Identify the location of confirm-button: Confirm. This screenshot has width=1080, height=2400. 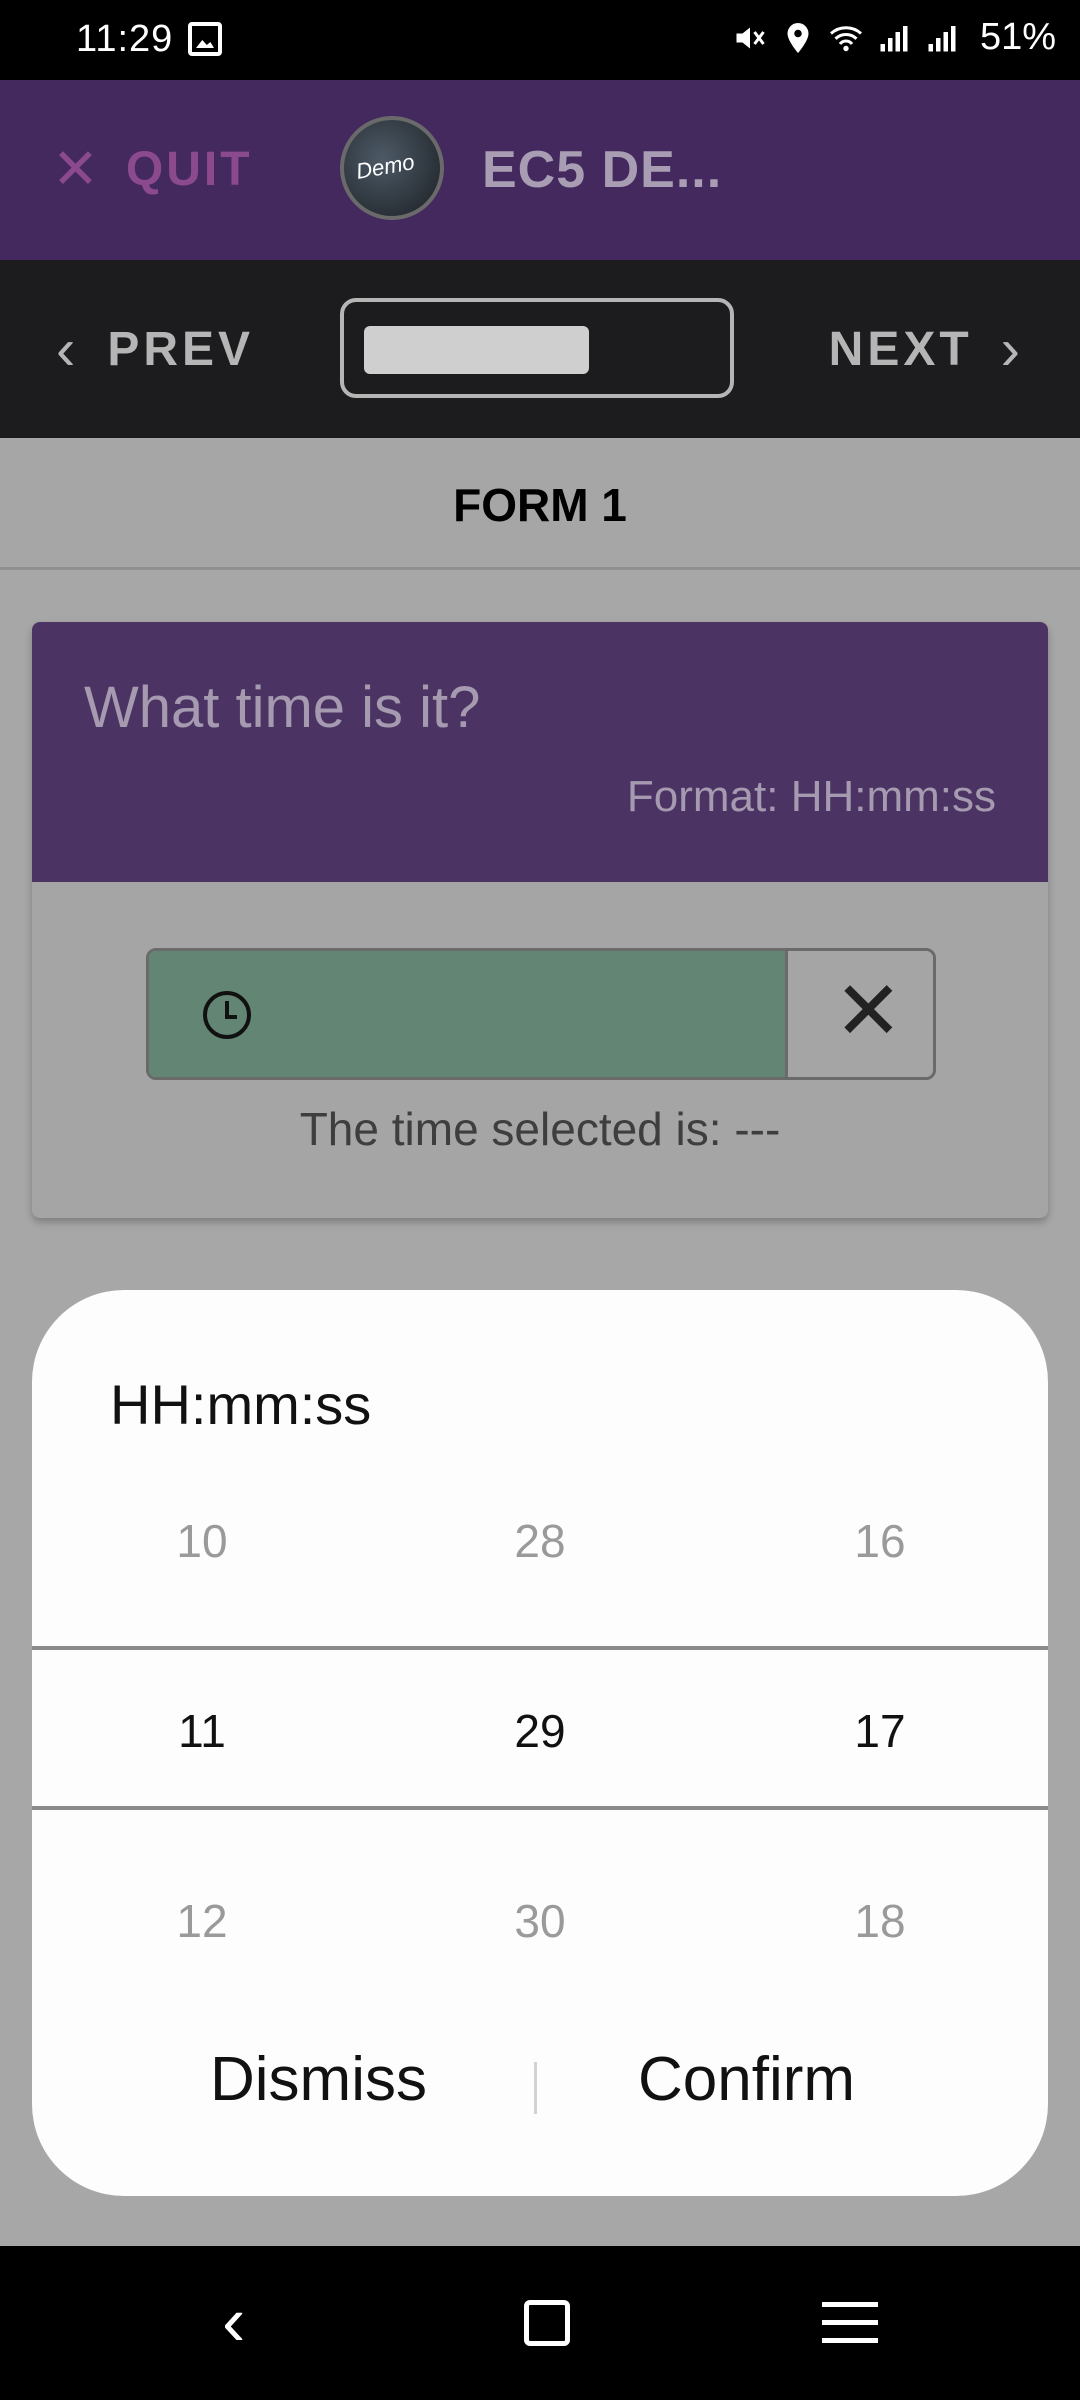
(746, 2079).